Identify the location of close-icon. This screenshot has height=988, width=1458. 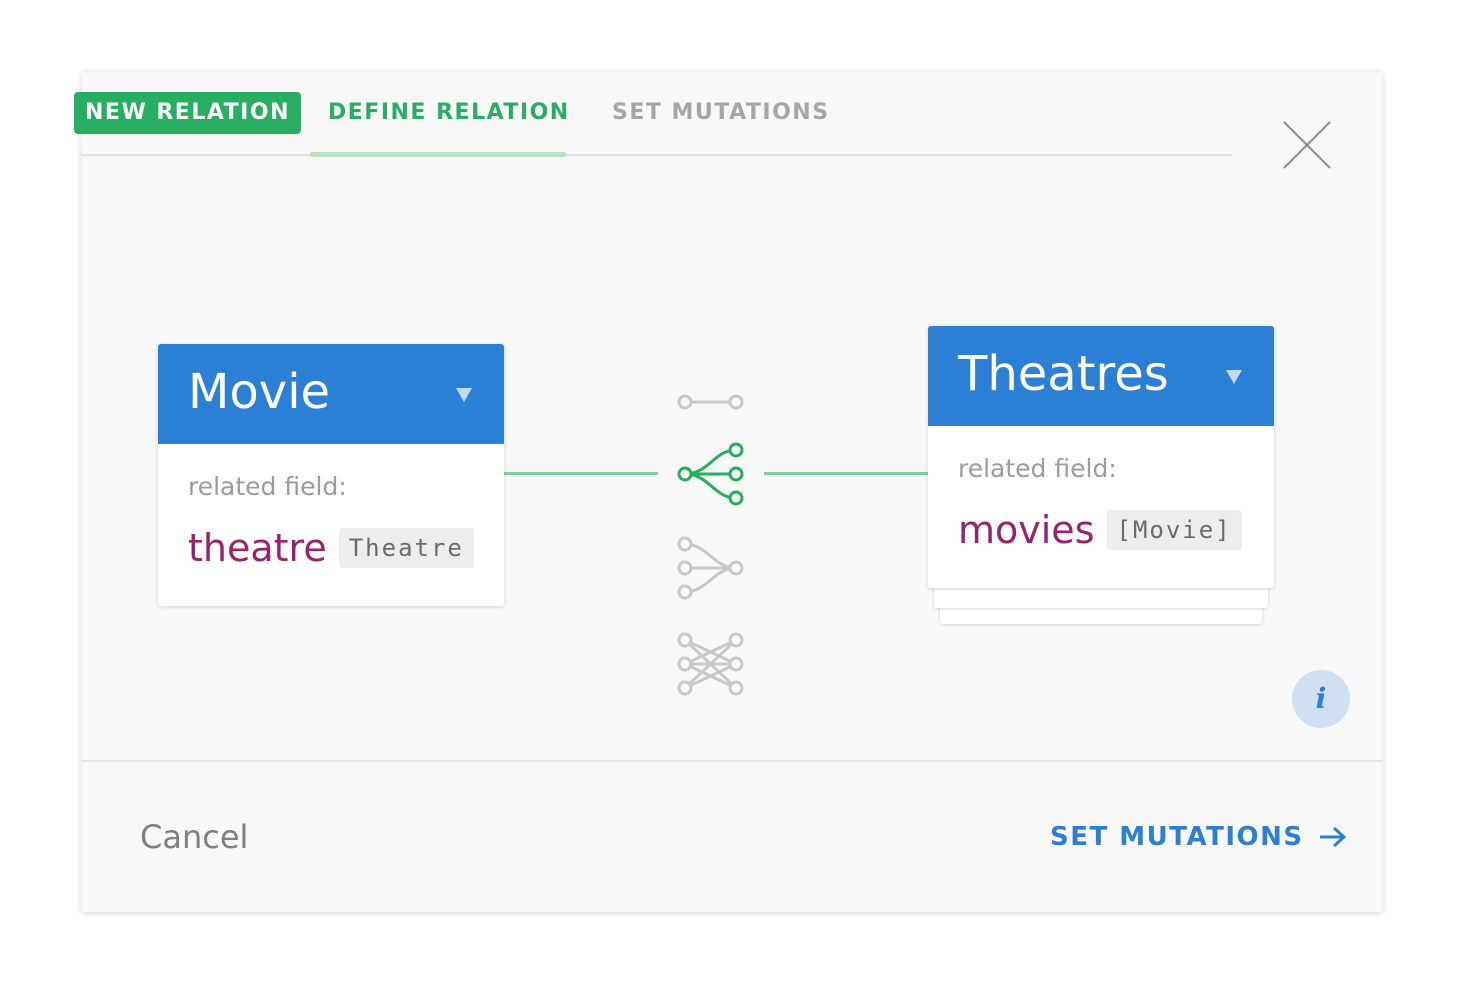
(1307, 145).